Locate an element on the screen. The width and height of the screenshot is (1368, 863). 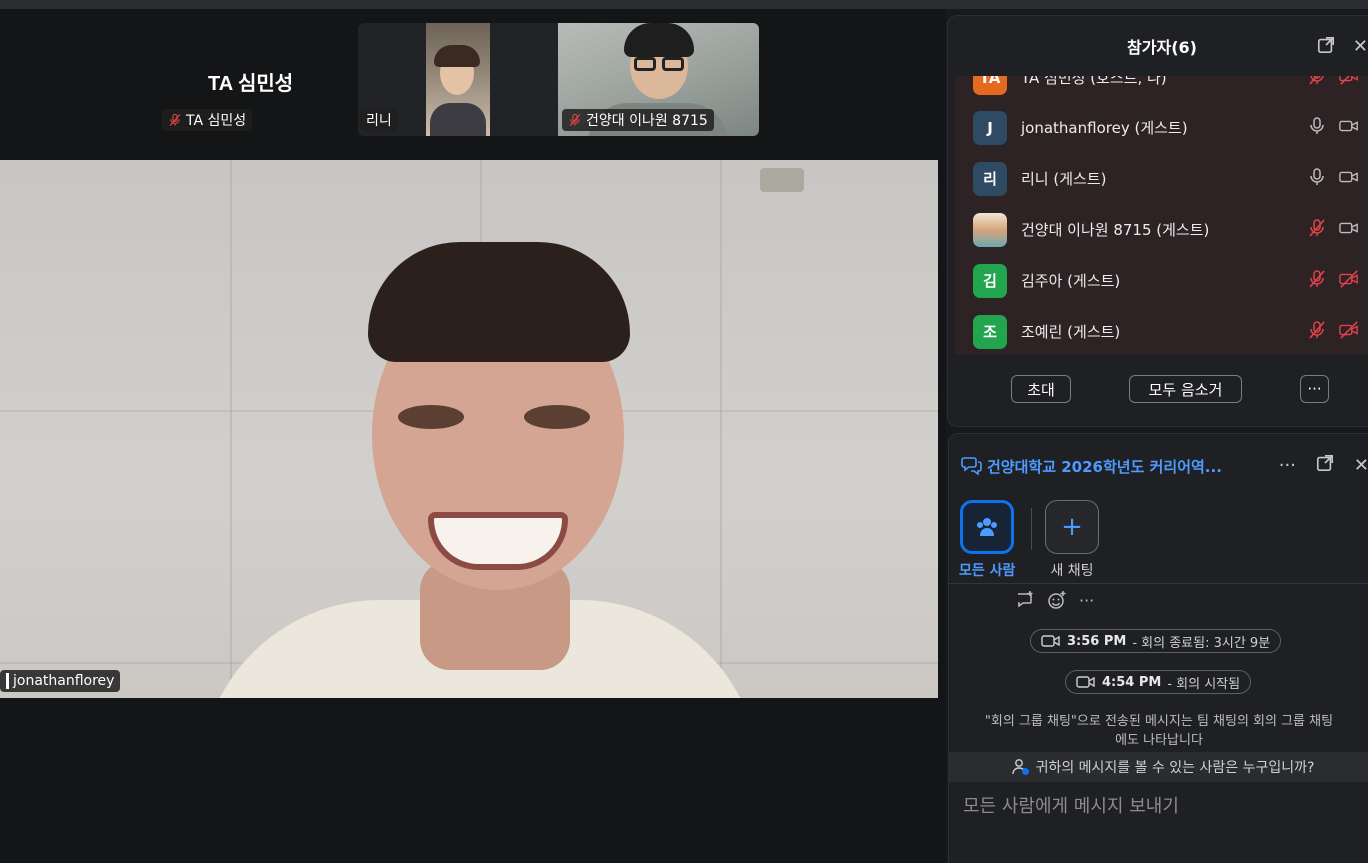
participant-name: 건양대 이나원 8715 (게스트) is located at coordinates (1115, 230).